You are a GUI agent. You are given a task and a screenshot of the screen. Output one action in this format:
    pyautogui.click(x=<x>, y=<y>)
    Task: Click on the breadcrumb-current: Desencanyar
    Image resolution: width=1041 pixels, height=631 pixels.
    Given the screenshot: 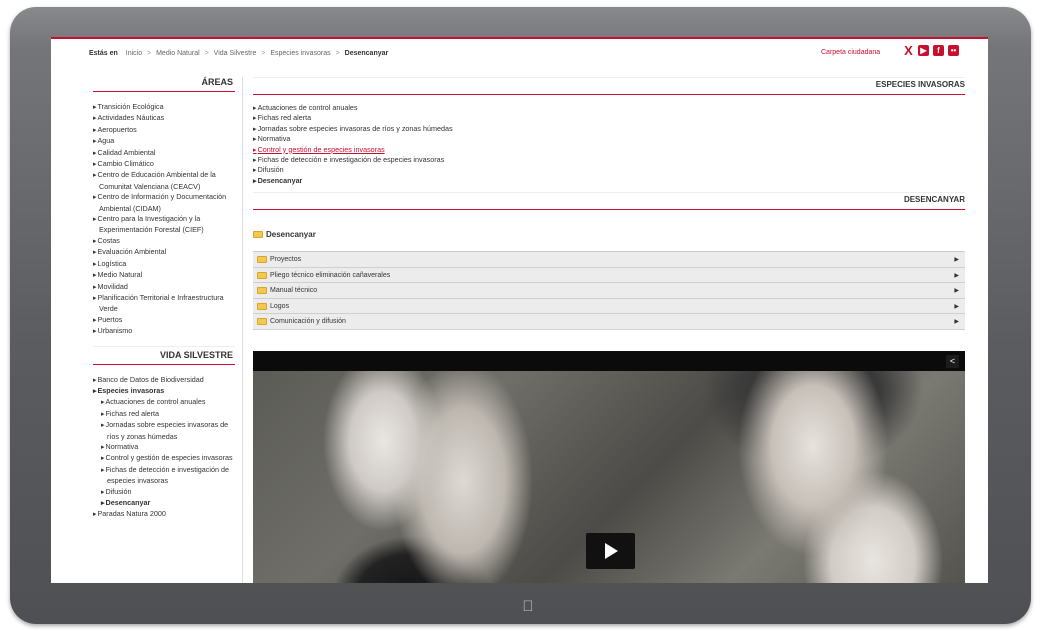 What is the action you would take?
    pyautogui.click(x=366, y=53)
    